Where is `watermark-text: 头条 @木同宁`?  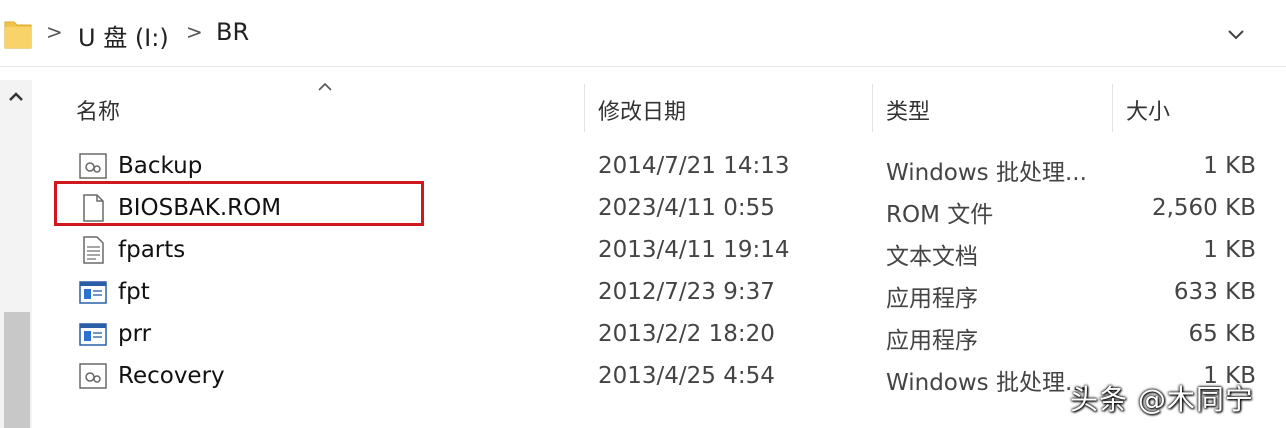 watermark-text: 头条 @木同宁 is located at coordinates (1162, 399).